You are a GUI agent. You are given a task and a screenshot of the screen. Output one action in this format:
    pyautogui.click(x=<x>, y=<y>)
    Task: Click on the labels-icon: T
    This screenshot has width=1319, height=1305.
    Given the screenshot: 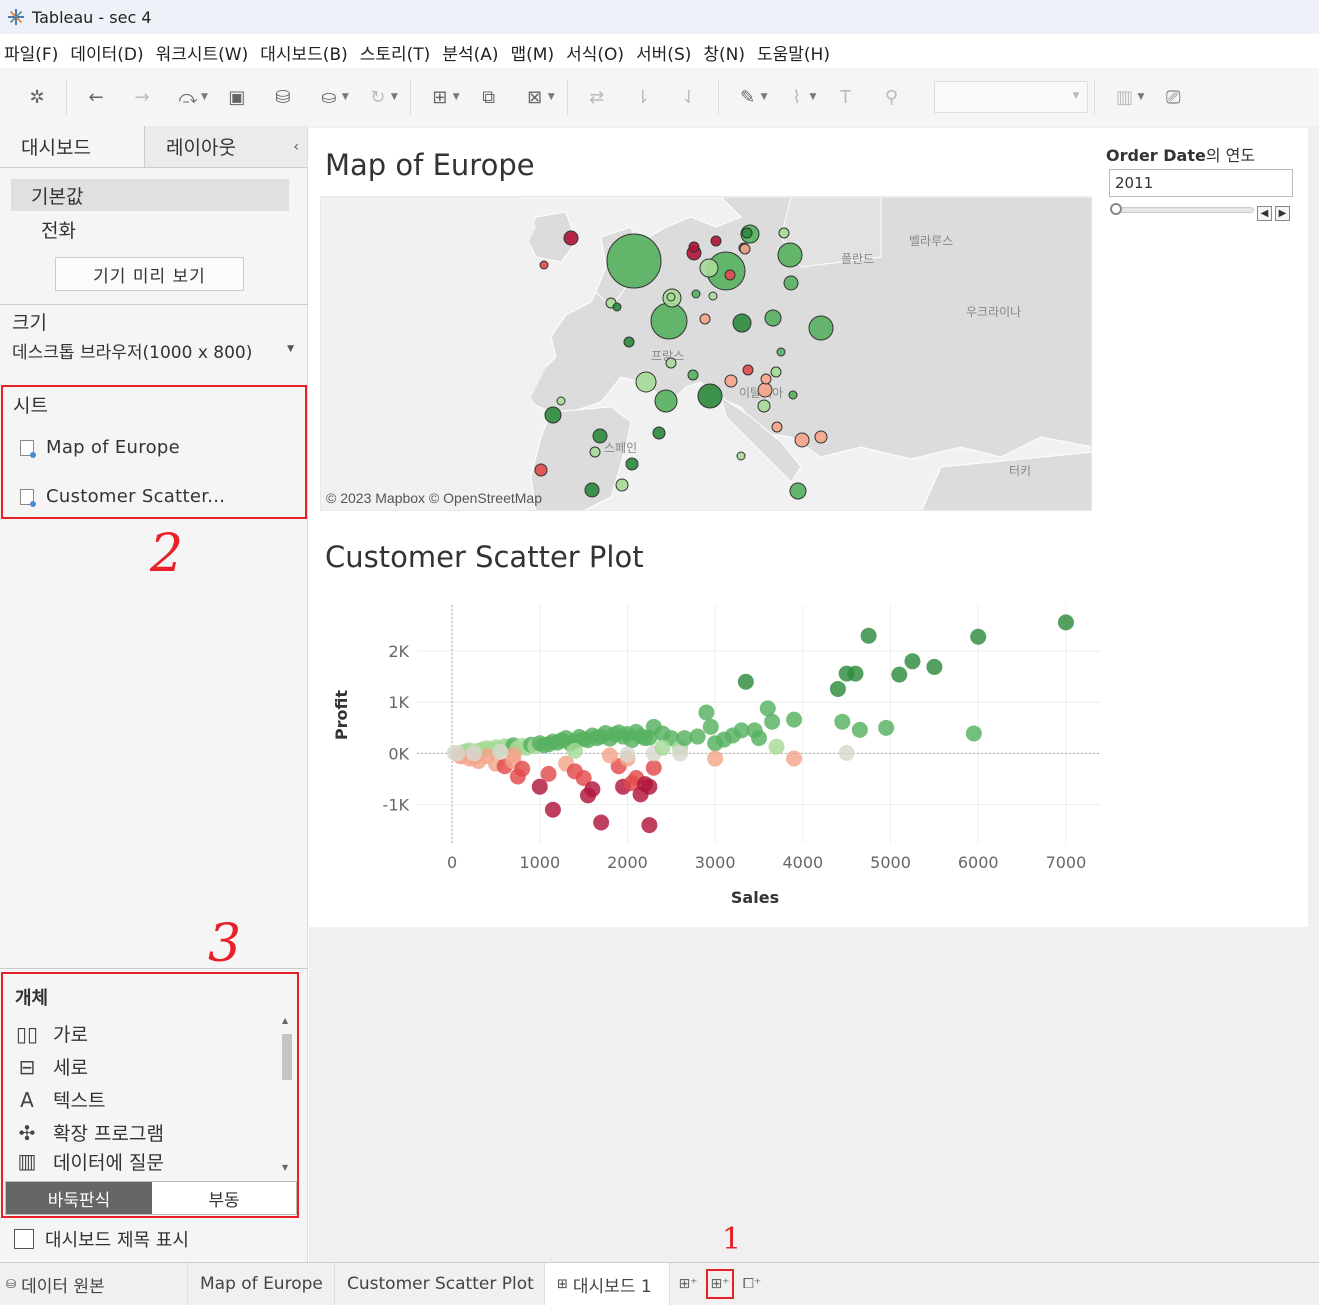 What is the action you would take?
    pyautogui.click(x=845, y=97)
    